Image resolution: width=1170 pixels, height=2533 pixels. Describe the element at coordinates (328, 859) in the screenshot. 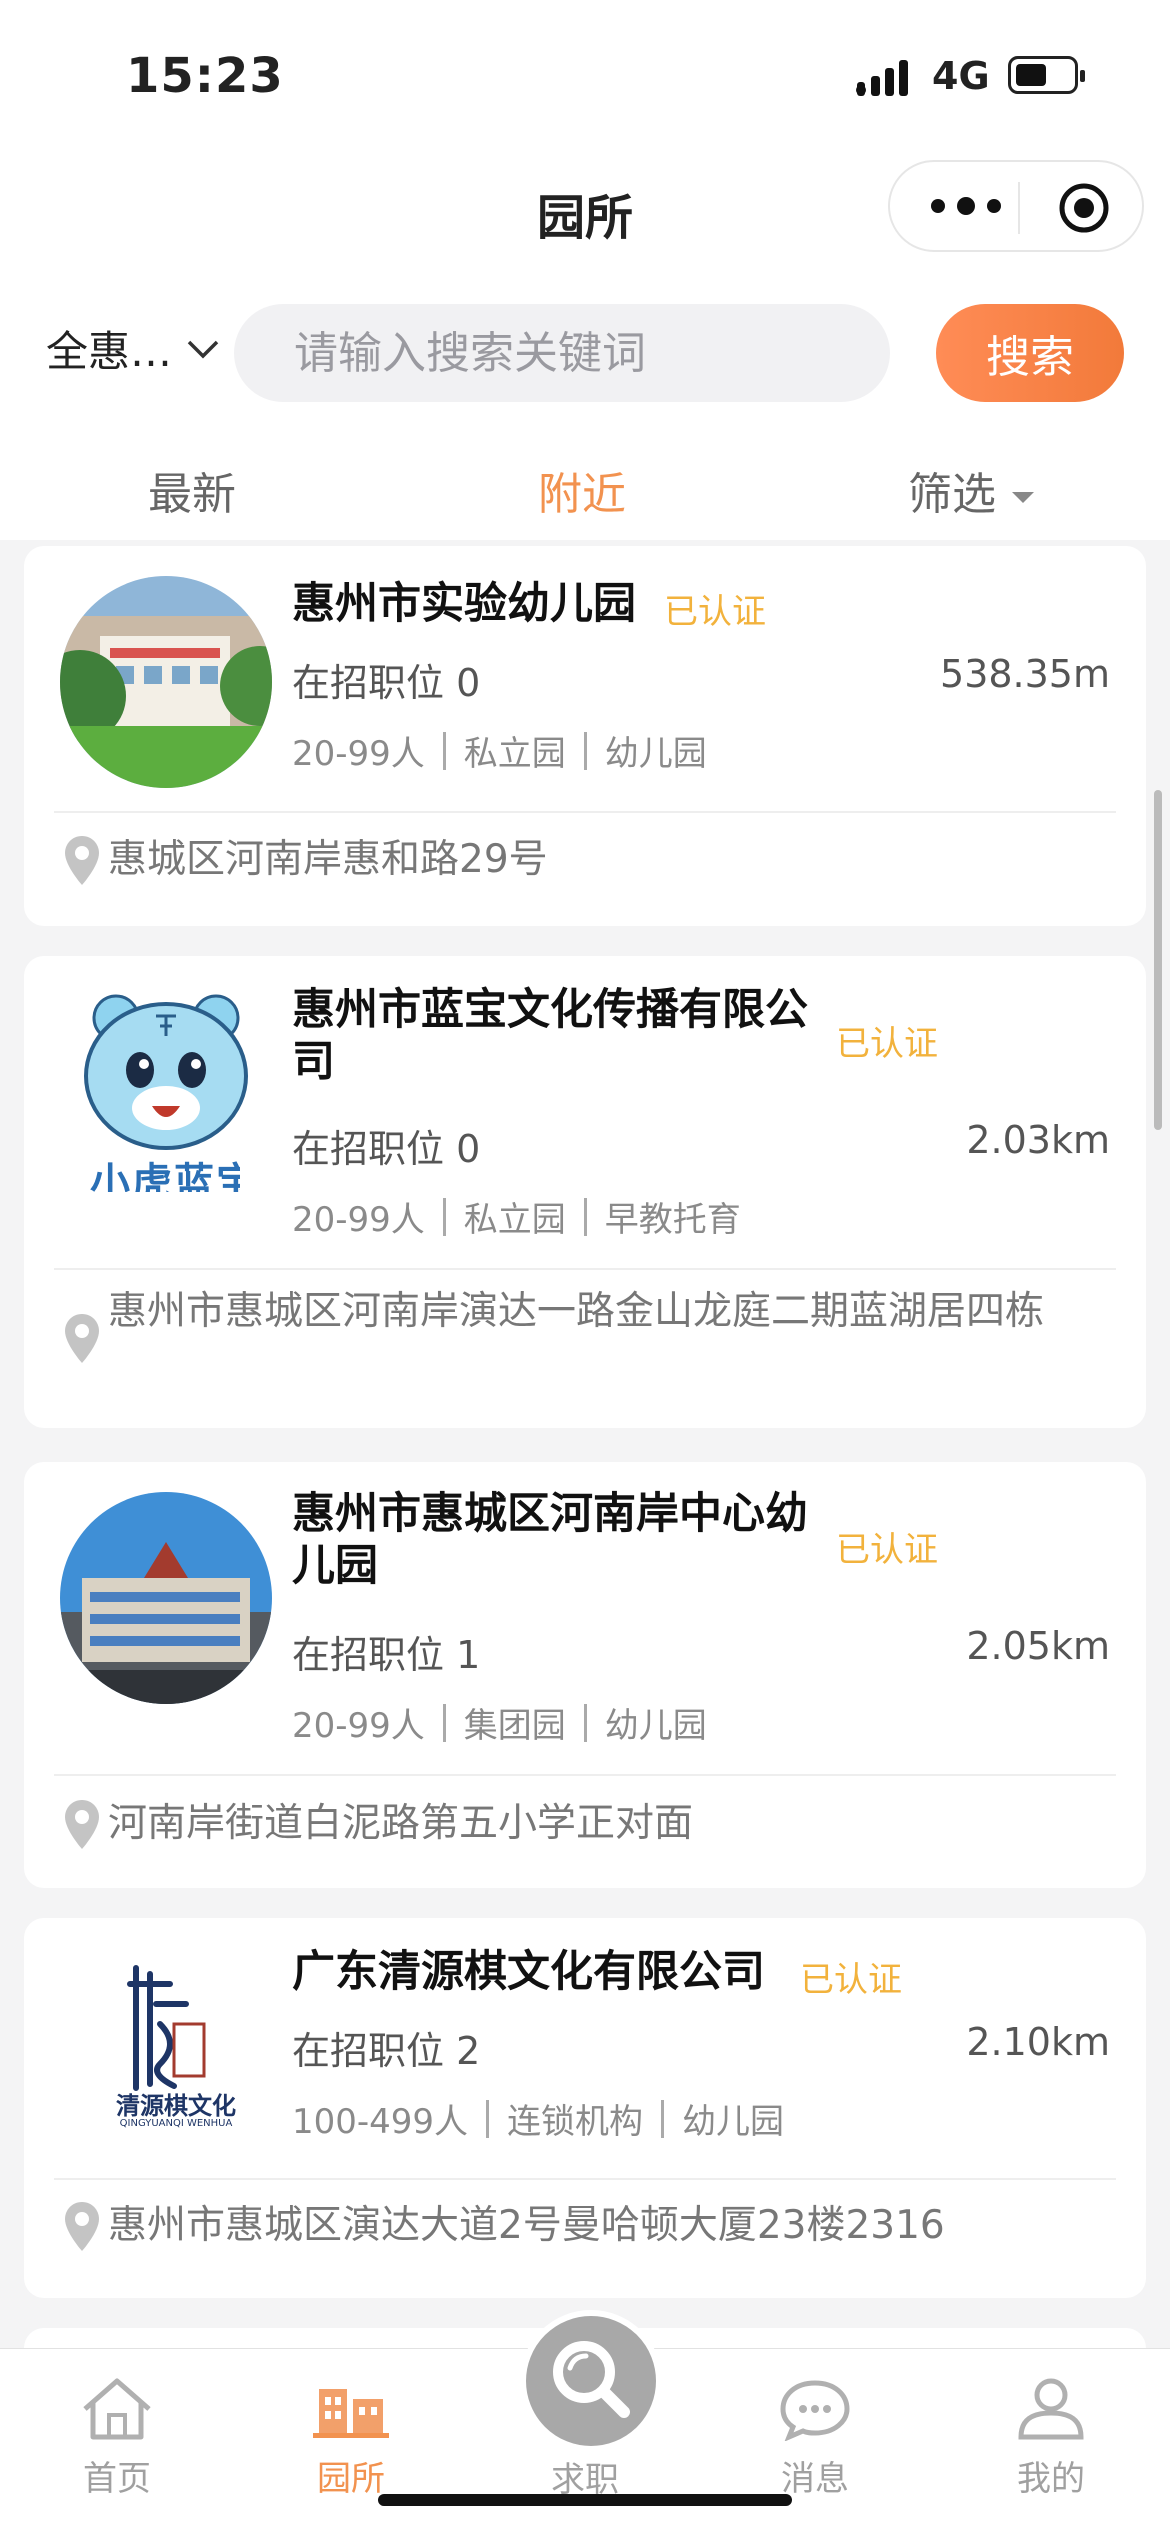

I see `listing-address: 惠城区河南岸惠和路29号` at that location.